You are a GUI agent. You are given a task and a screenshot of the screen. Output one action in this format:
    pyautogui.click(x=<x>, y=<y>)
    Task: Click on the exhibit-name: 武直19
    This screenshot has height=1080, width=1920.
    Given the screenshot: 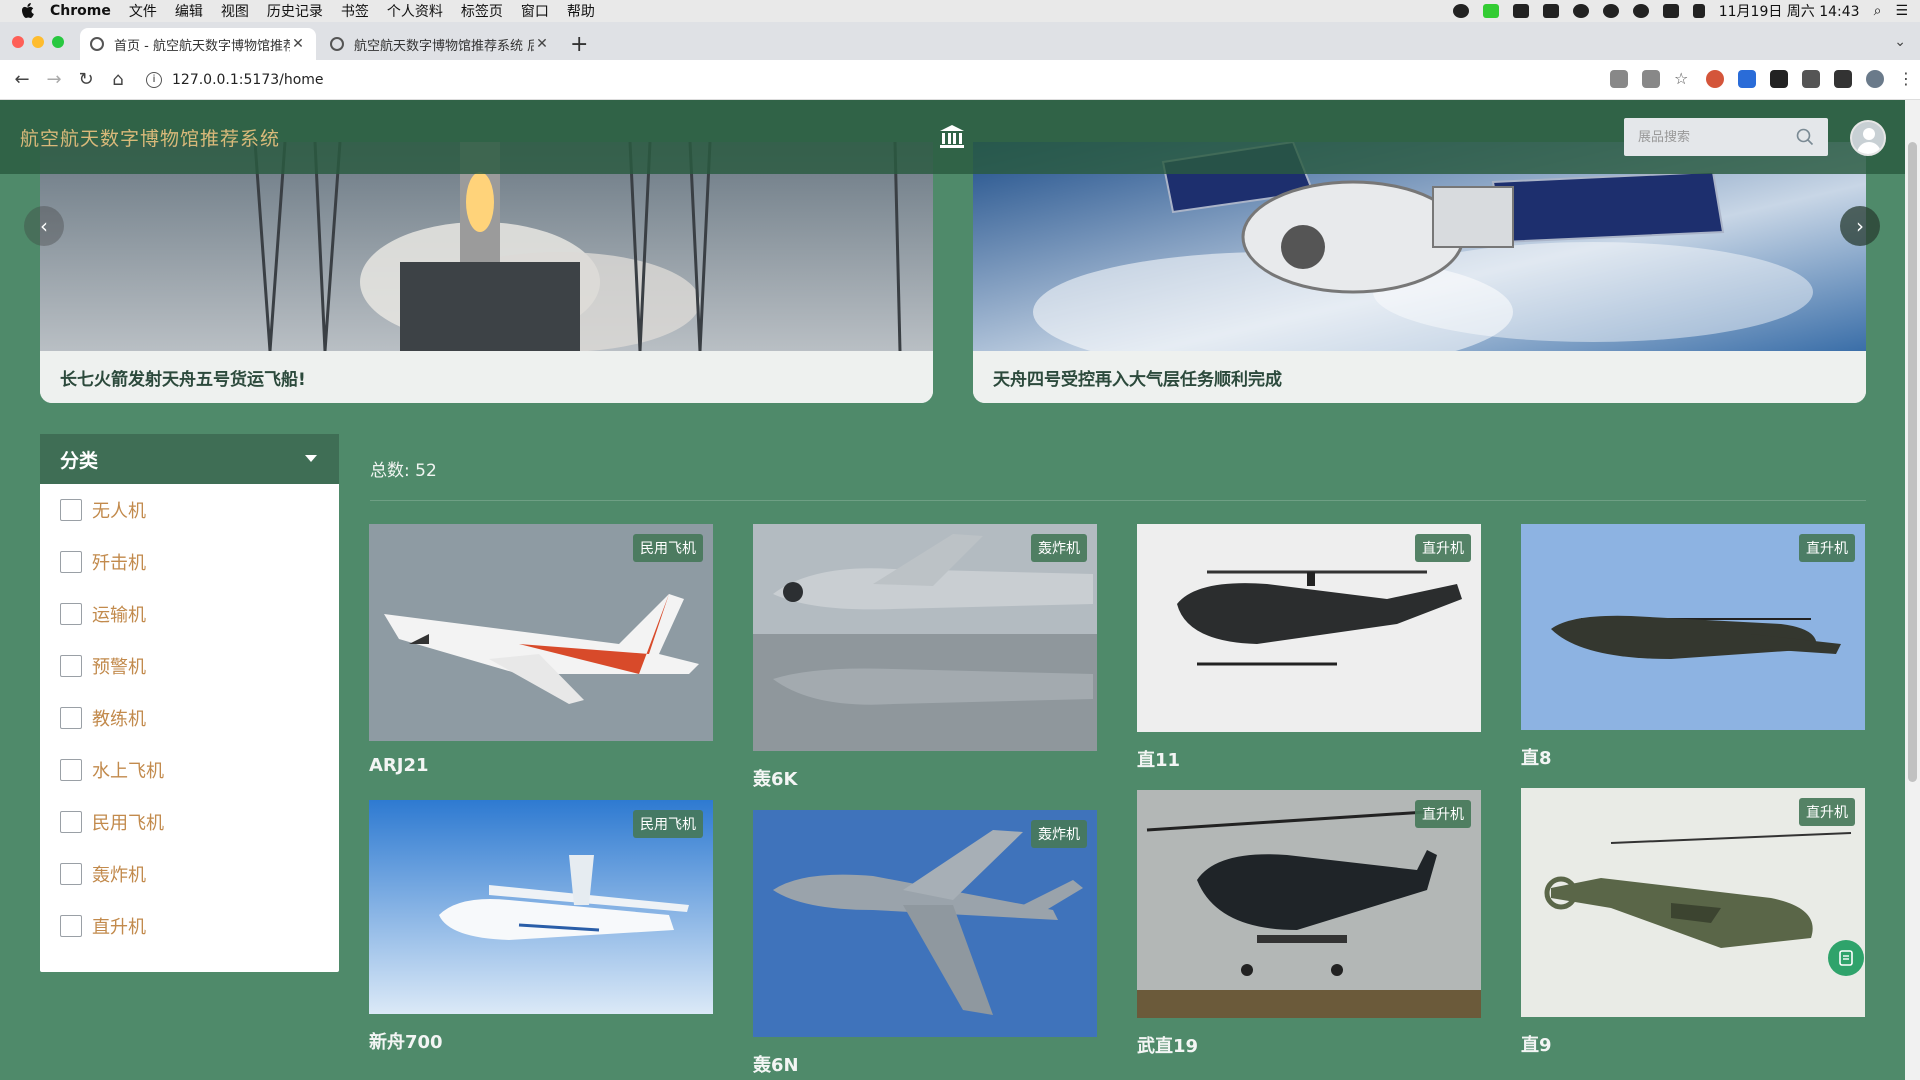 What is the action you would take?
    pyautogui.click(x=1309, y=1045)
    